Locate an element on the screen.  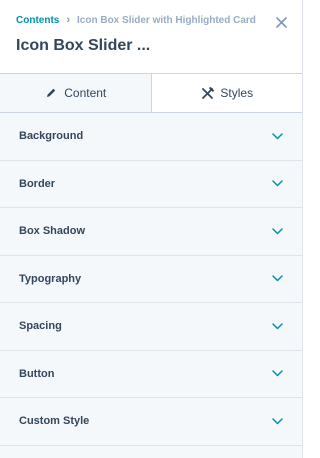
section-box-shadow: Box Shadow is located at coordinates (151, 232).